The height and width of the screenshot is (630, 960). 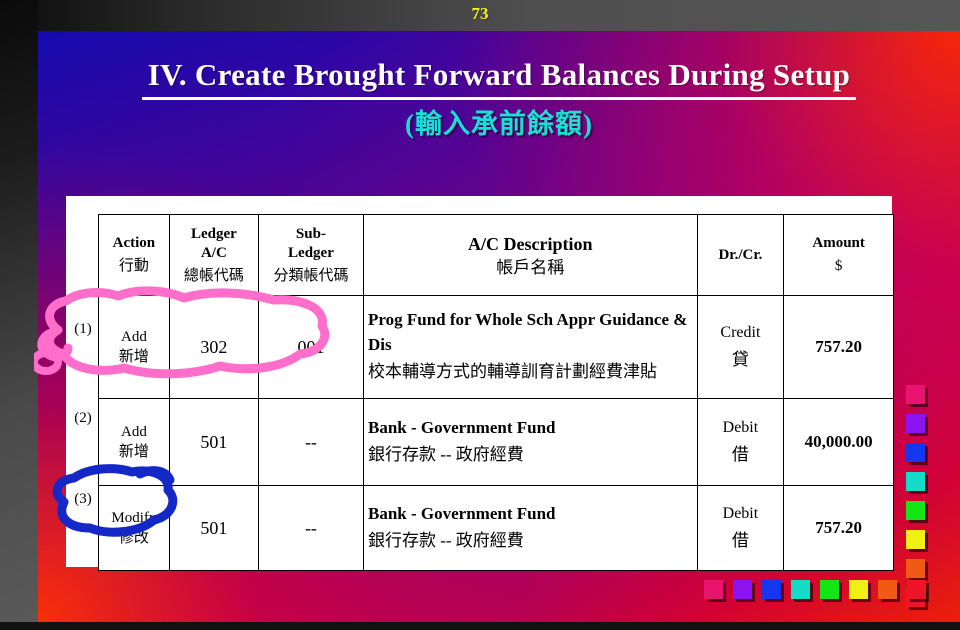 I want to click on page-subtitle-chinese: (輸入承前餘額), so click(x=499, y=124).